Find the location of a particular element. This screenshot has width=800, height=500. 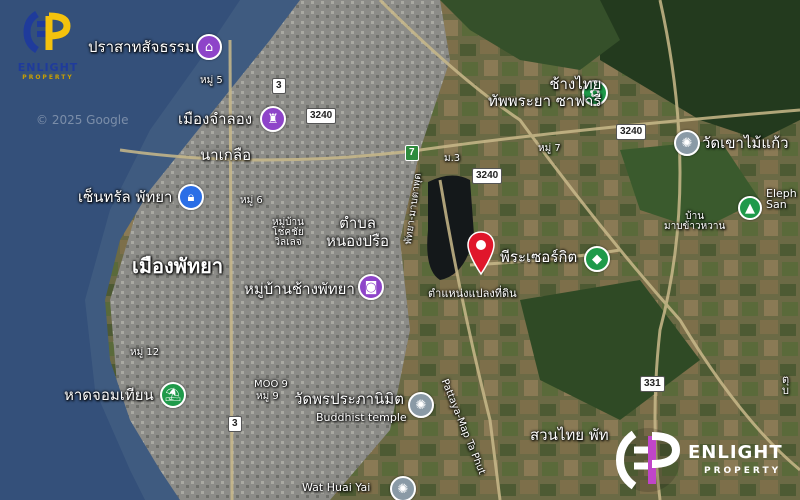

beach-icon: ⛱ is located at coordinates (173, 395).